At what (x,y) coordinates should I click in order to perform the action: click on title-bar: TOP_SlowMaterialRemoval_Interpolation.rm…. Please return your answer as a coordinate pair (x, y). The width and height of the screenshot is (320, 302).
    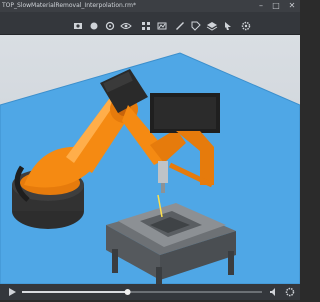
    Looking at the image, I should click on (150, 6).